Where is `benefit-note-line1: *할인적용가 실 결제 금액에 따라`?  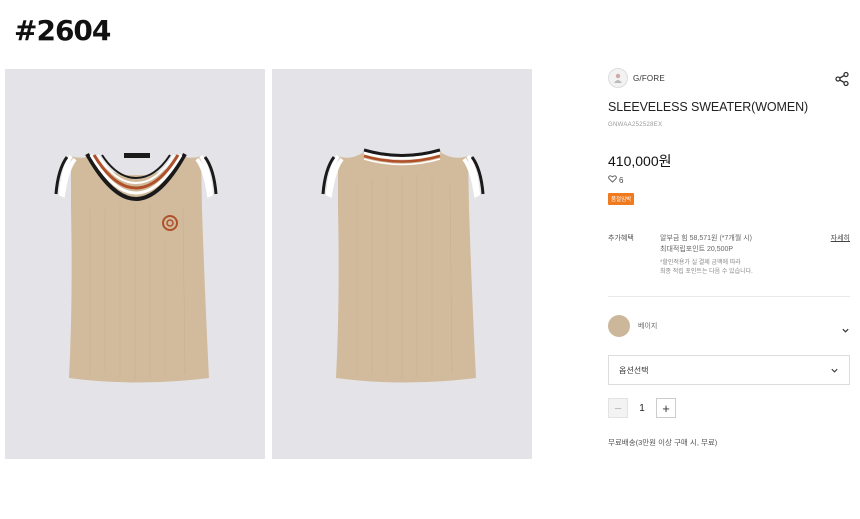 benefit-note-line1: *할인적용가 실 결제 금액에 따라 is located at coordinates (700, 263).